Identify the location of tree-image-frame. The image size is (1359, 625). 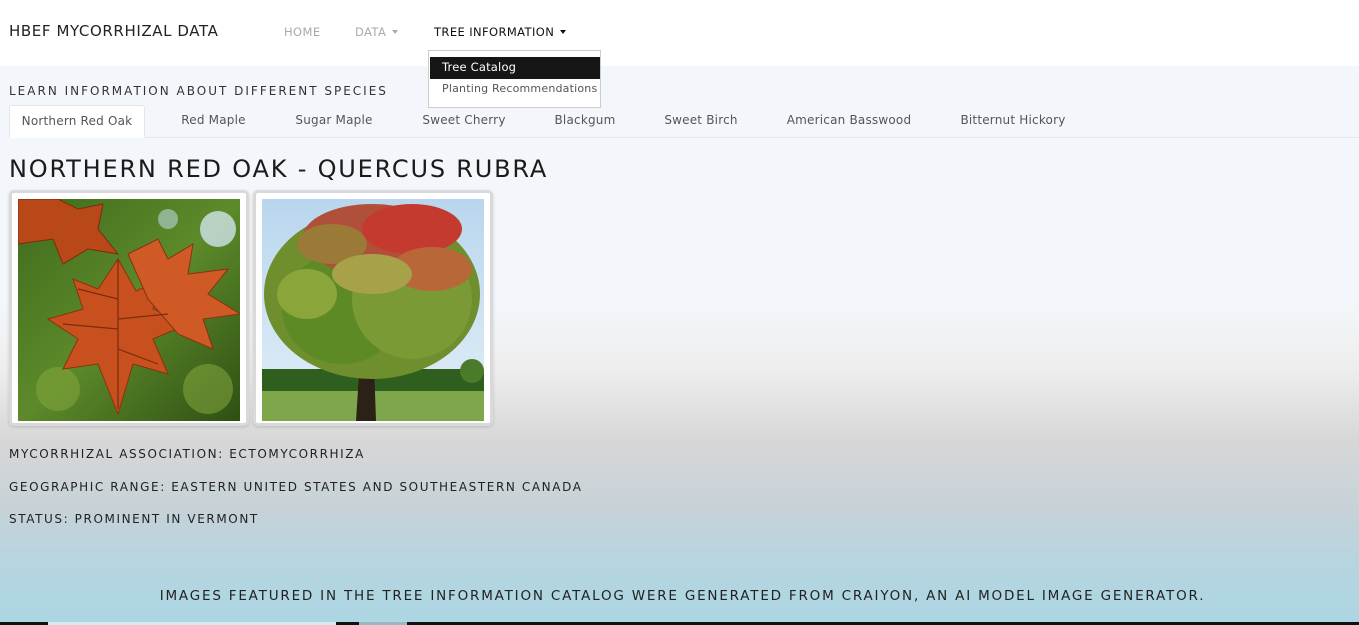
(373, 308).